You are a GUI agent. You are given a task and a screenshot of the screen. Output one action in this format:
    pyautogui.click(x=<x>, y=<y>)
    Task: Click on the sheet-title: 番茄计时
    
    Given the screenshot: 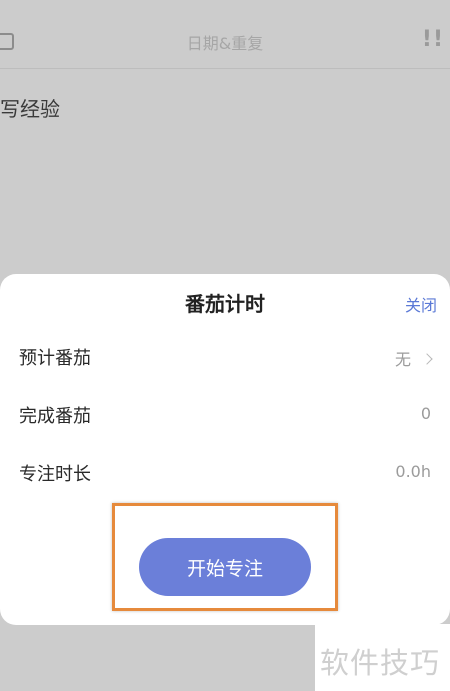 What is the action you would take?
    pyautogui.click(x=225, y=304)
    